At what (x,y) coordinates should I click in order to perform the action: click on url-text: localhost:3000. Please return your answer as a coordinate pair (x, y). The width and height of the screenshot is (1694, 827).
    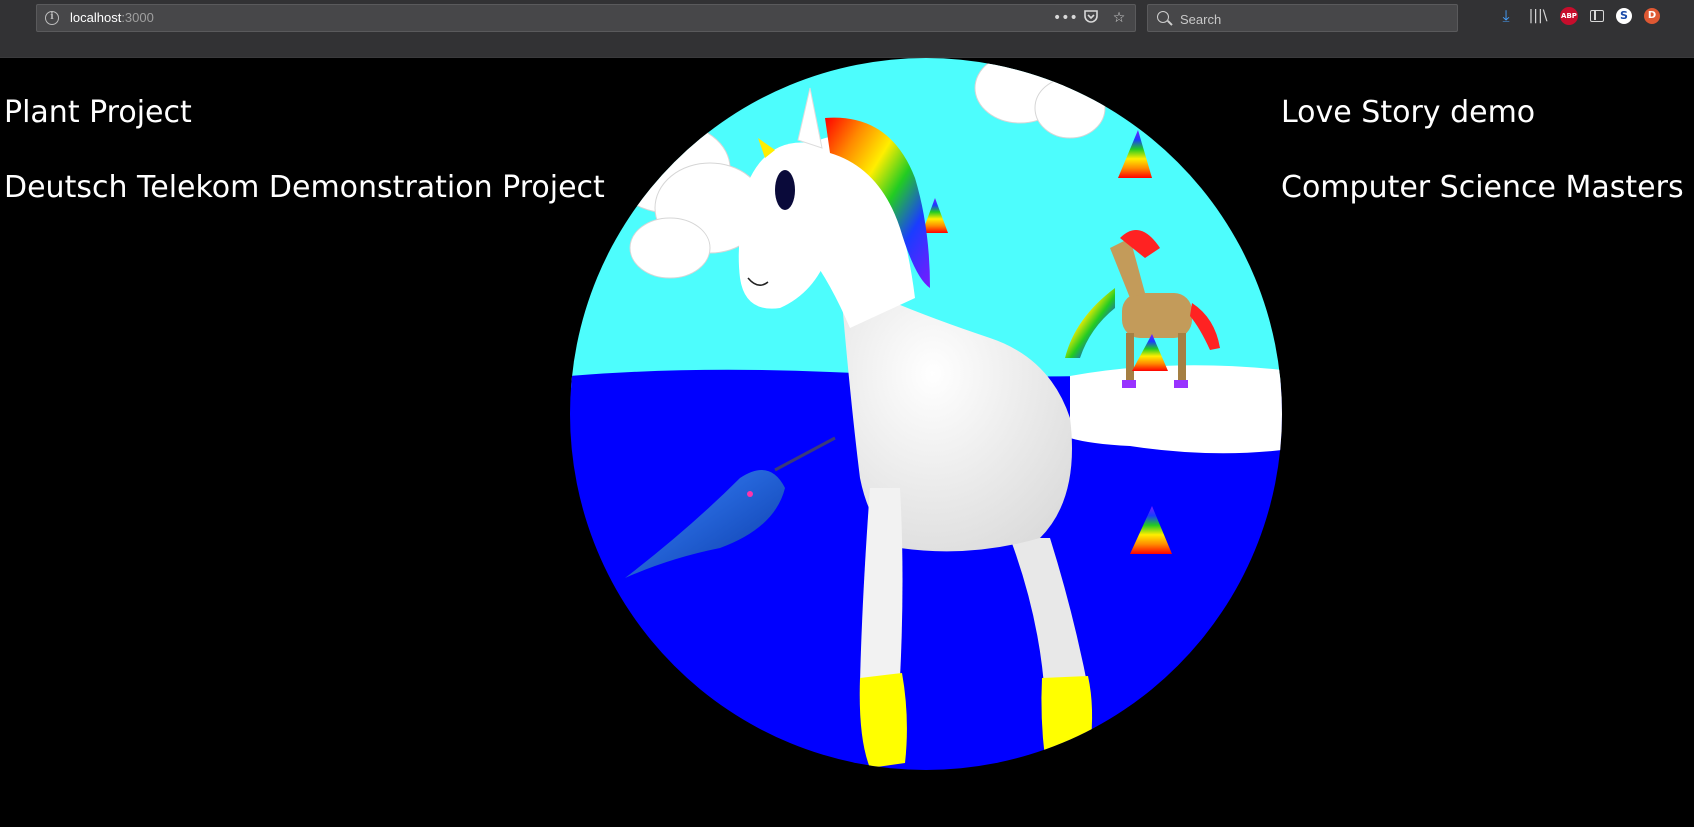
    Looking at the image, I should click on (112, 17).